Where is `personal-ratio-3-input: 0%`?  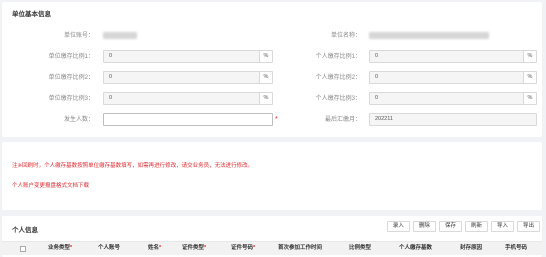 personal-ratio-3-input: 0% is located at coordinates (453, 98).